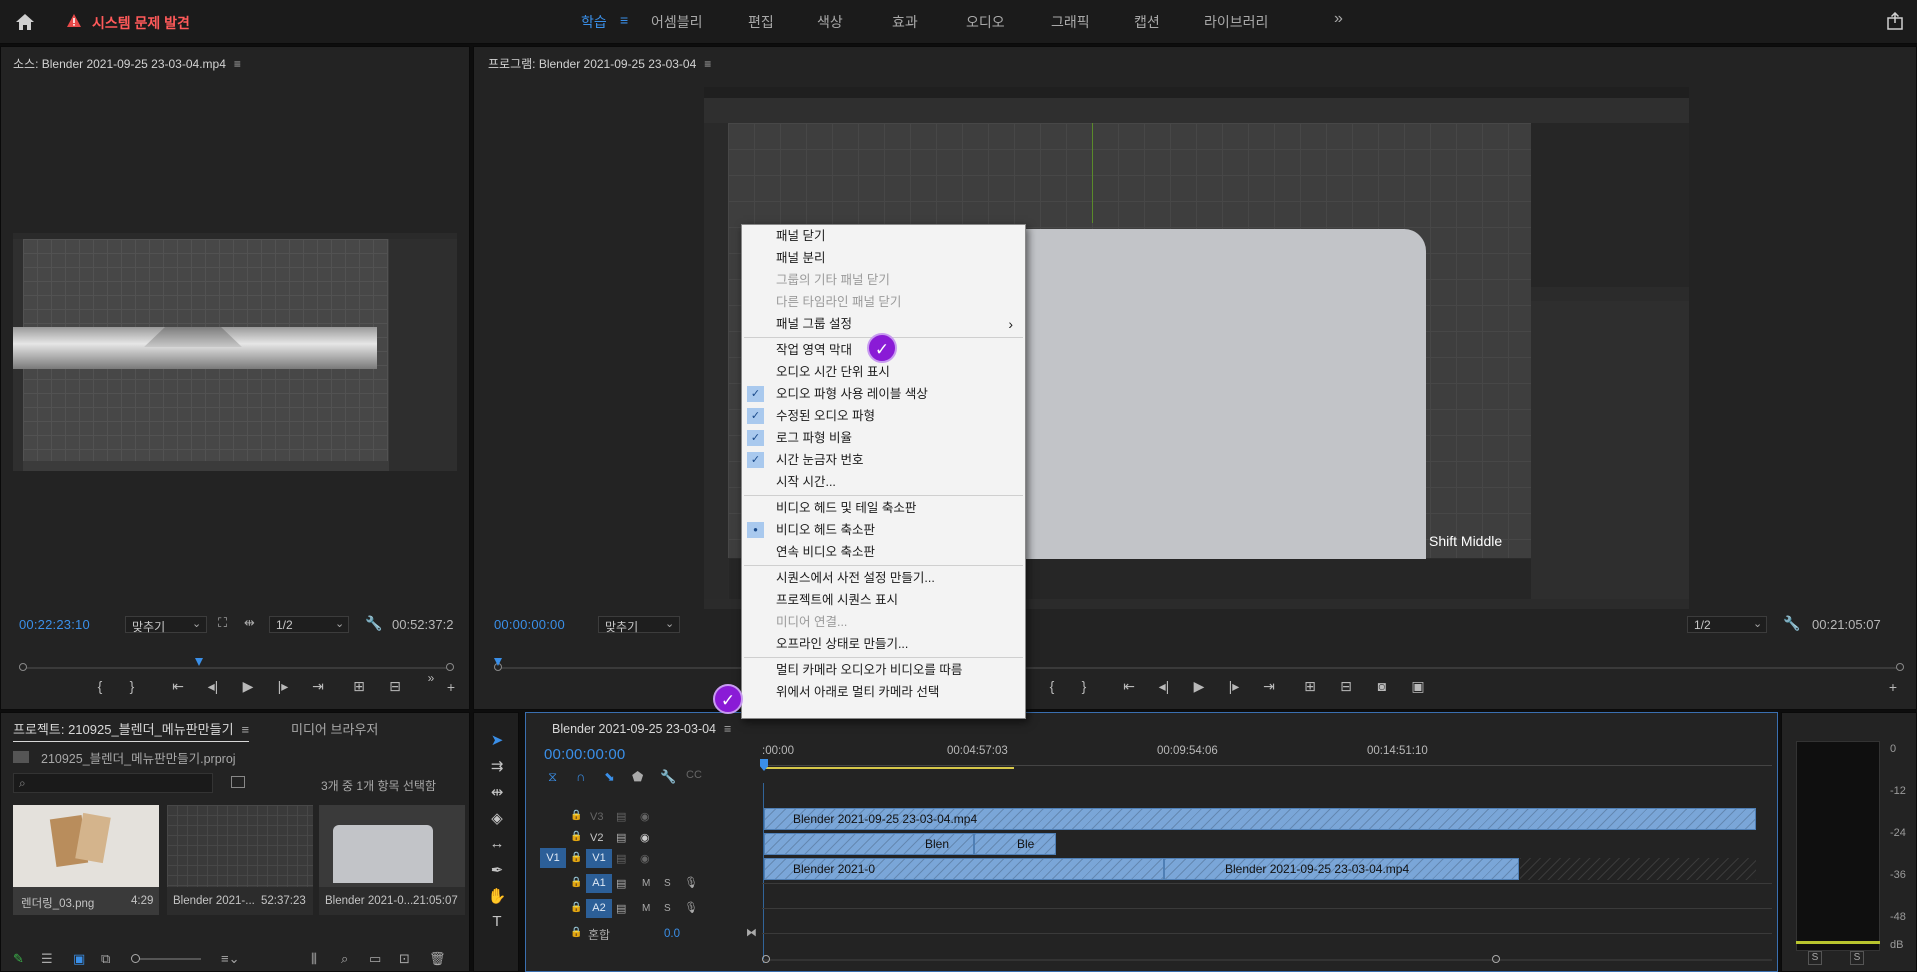 This screenshot has width=1917, height=972. Describe the element at coordinates (883, 552) in the screenshot. I see `menu-item-continuous-thumbnails: 연속 비디오 축소판` at that location.